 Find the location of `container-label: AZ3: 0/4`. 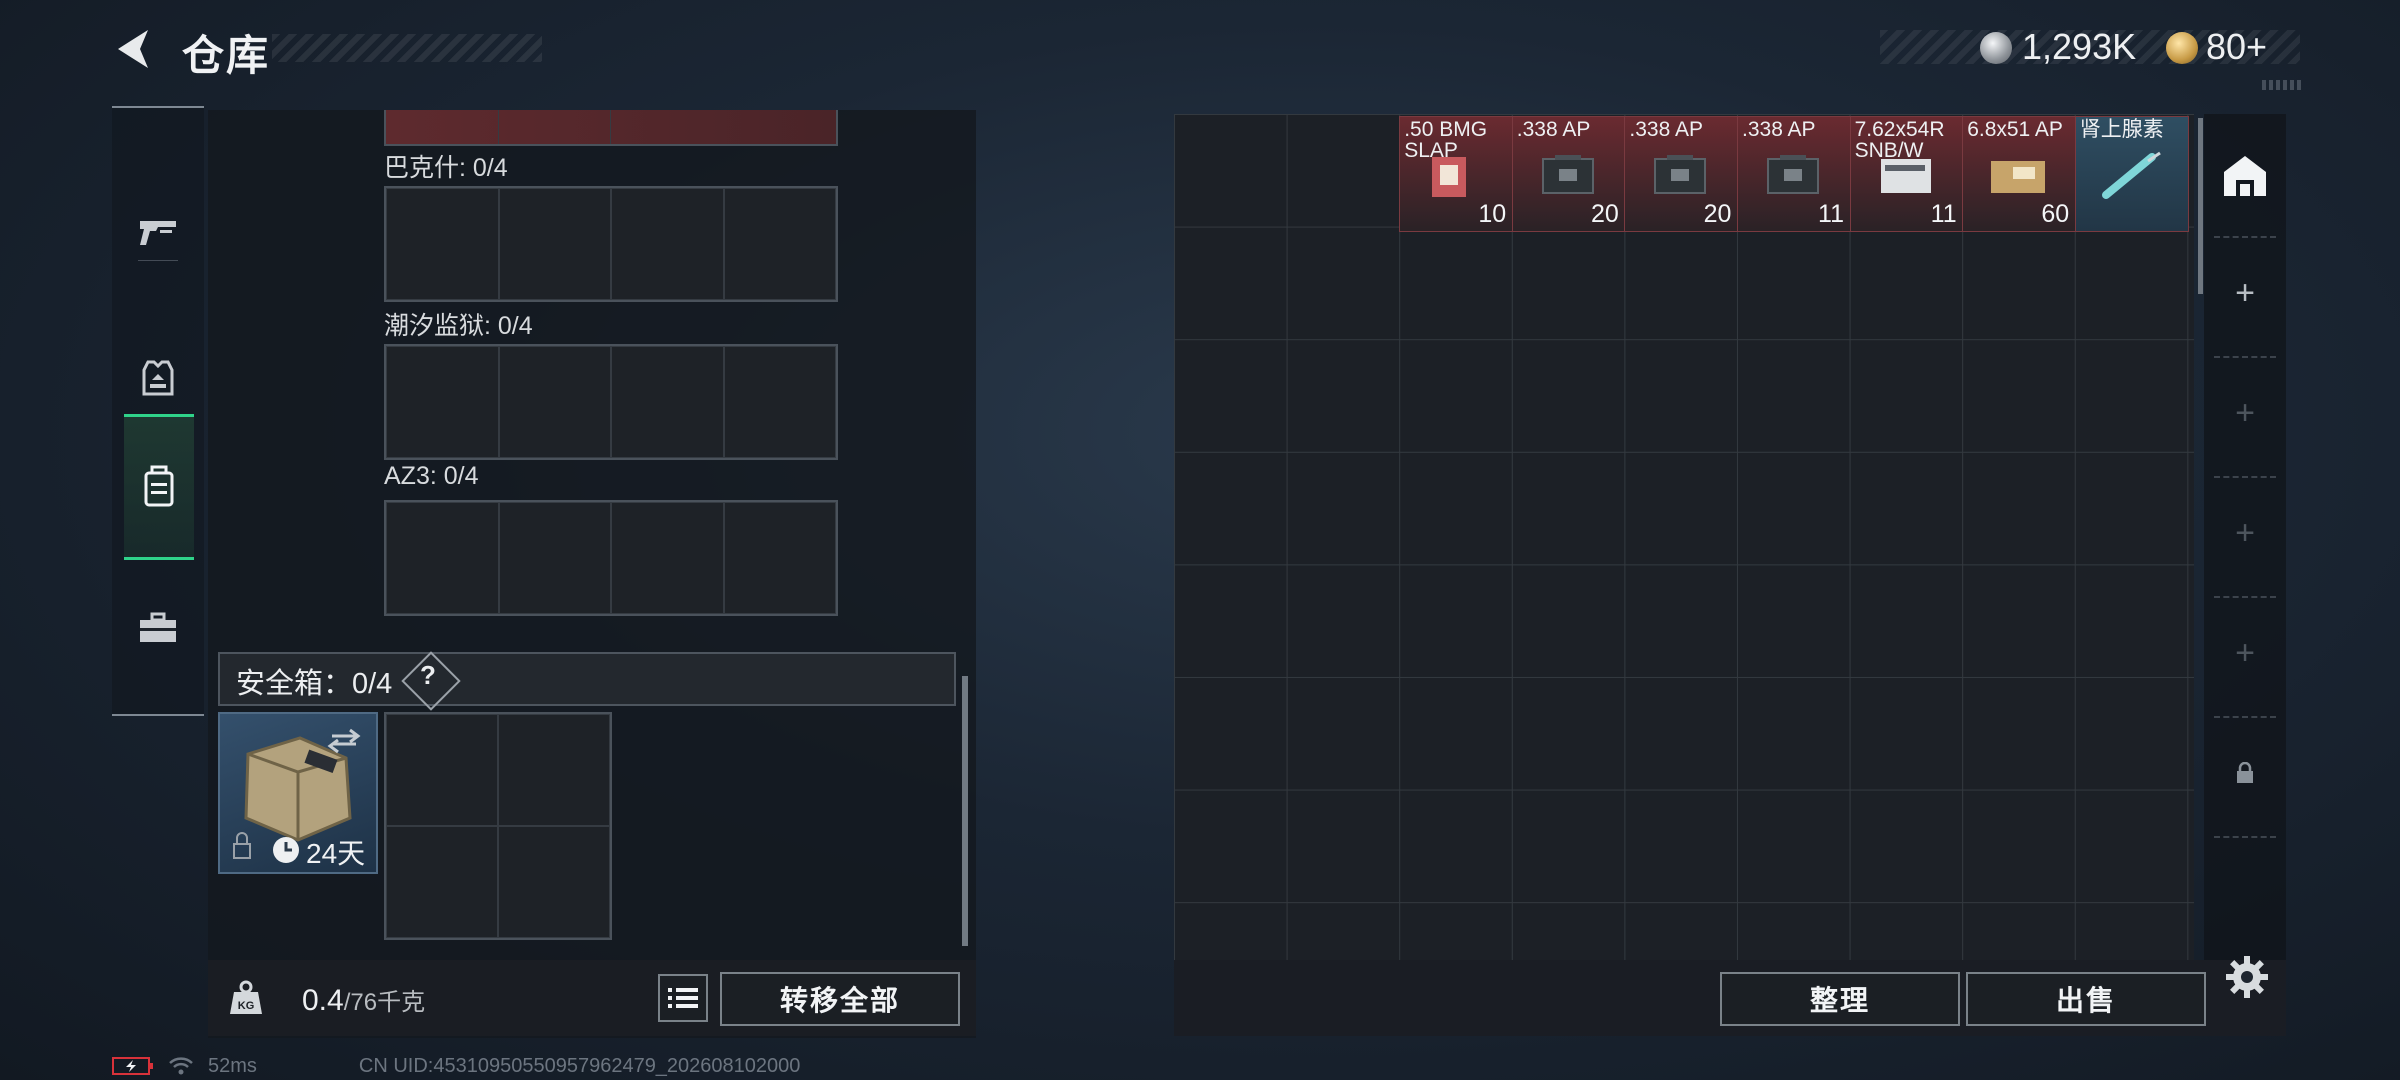

container-label: AZ3: 0/4 is located at coordinates (431, 476).